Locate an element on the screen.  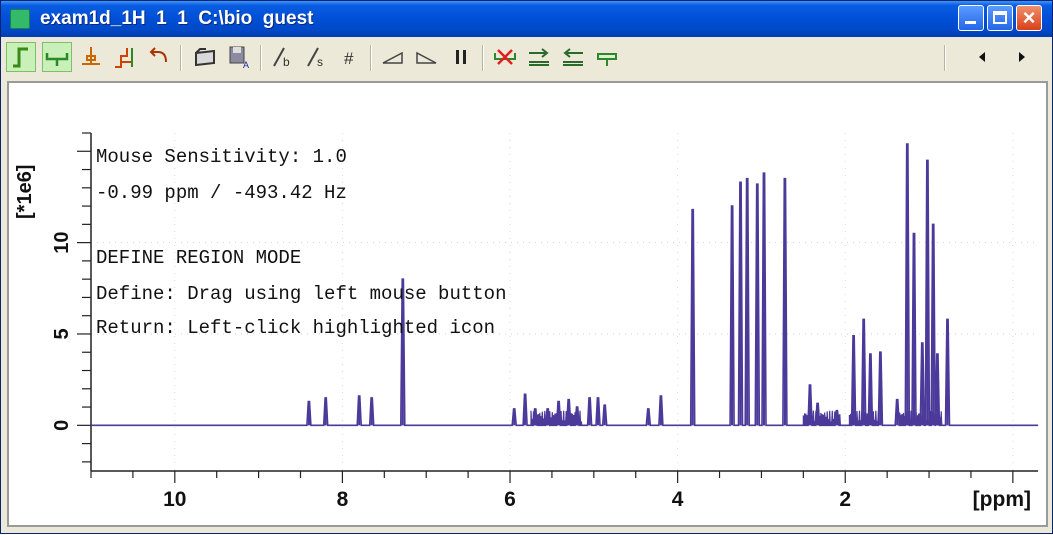
y-tick-label: 0 is located at coordinates (62, 425).